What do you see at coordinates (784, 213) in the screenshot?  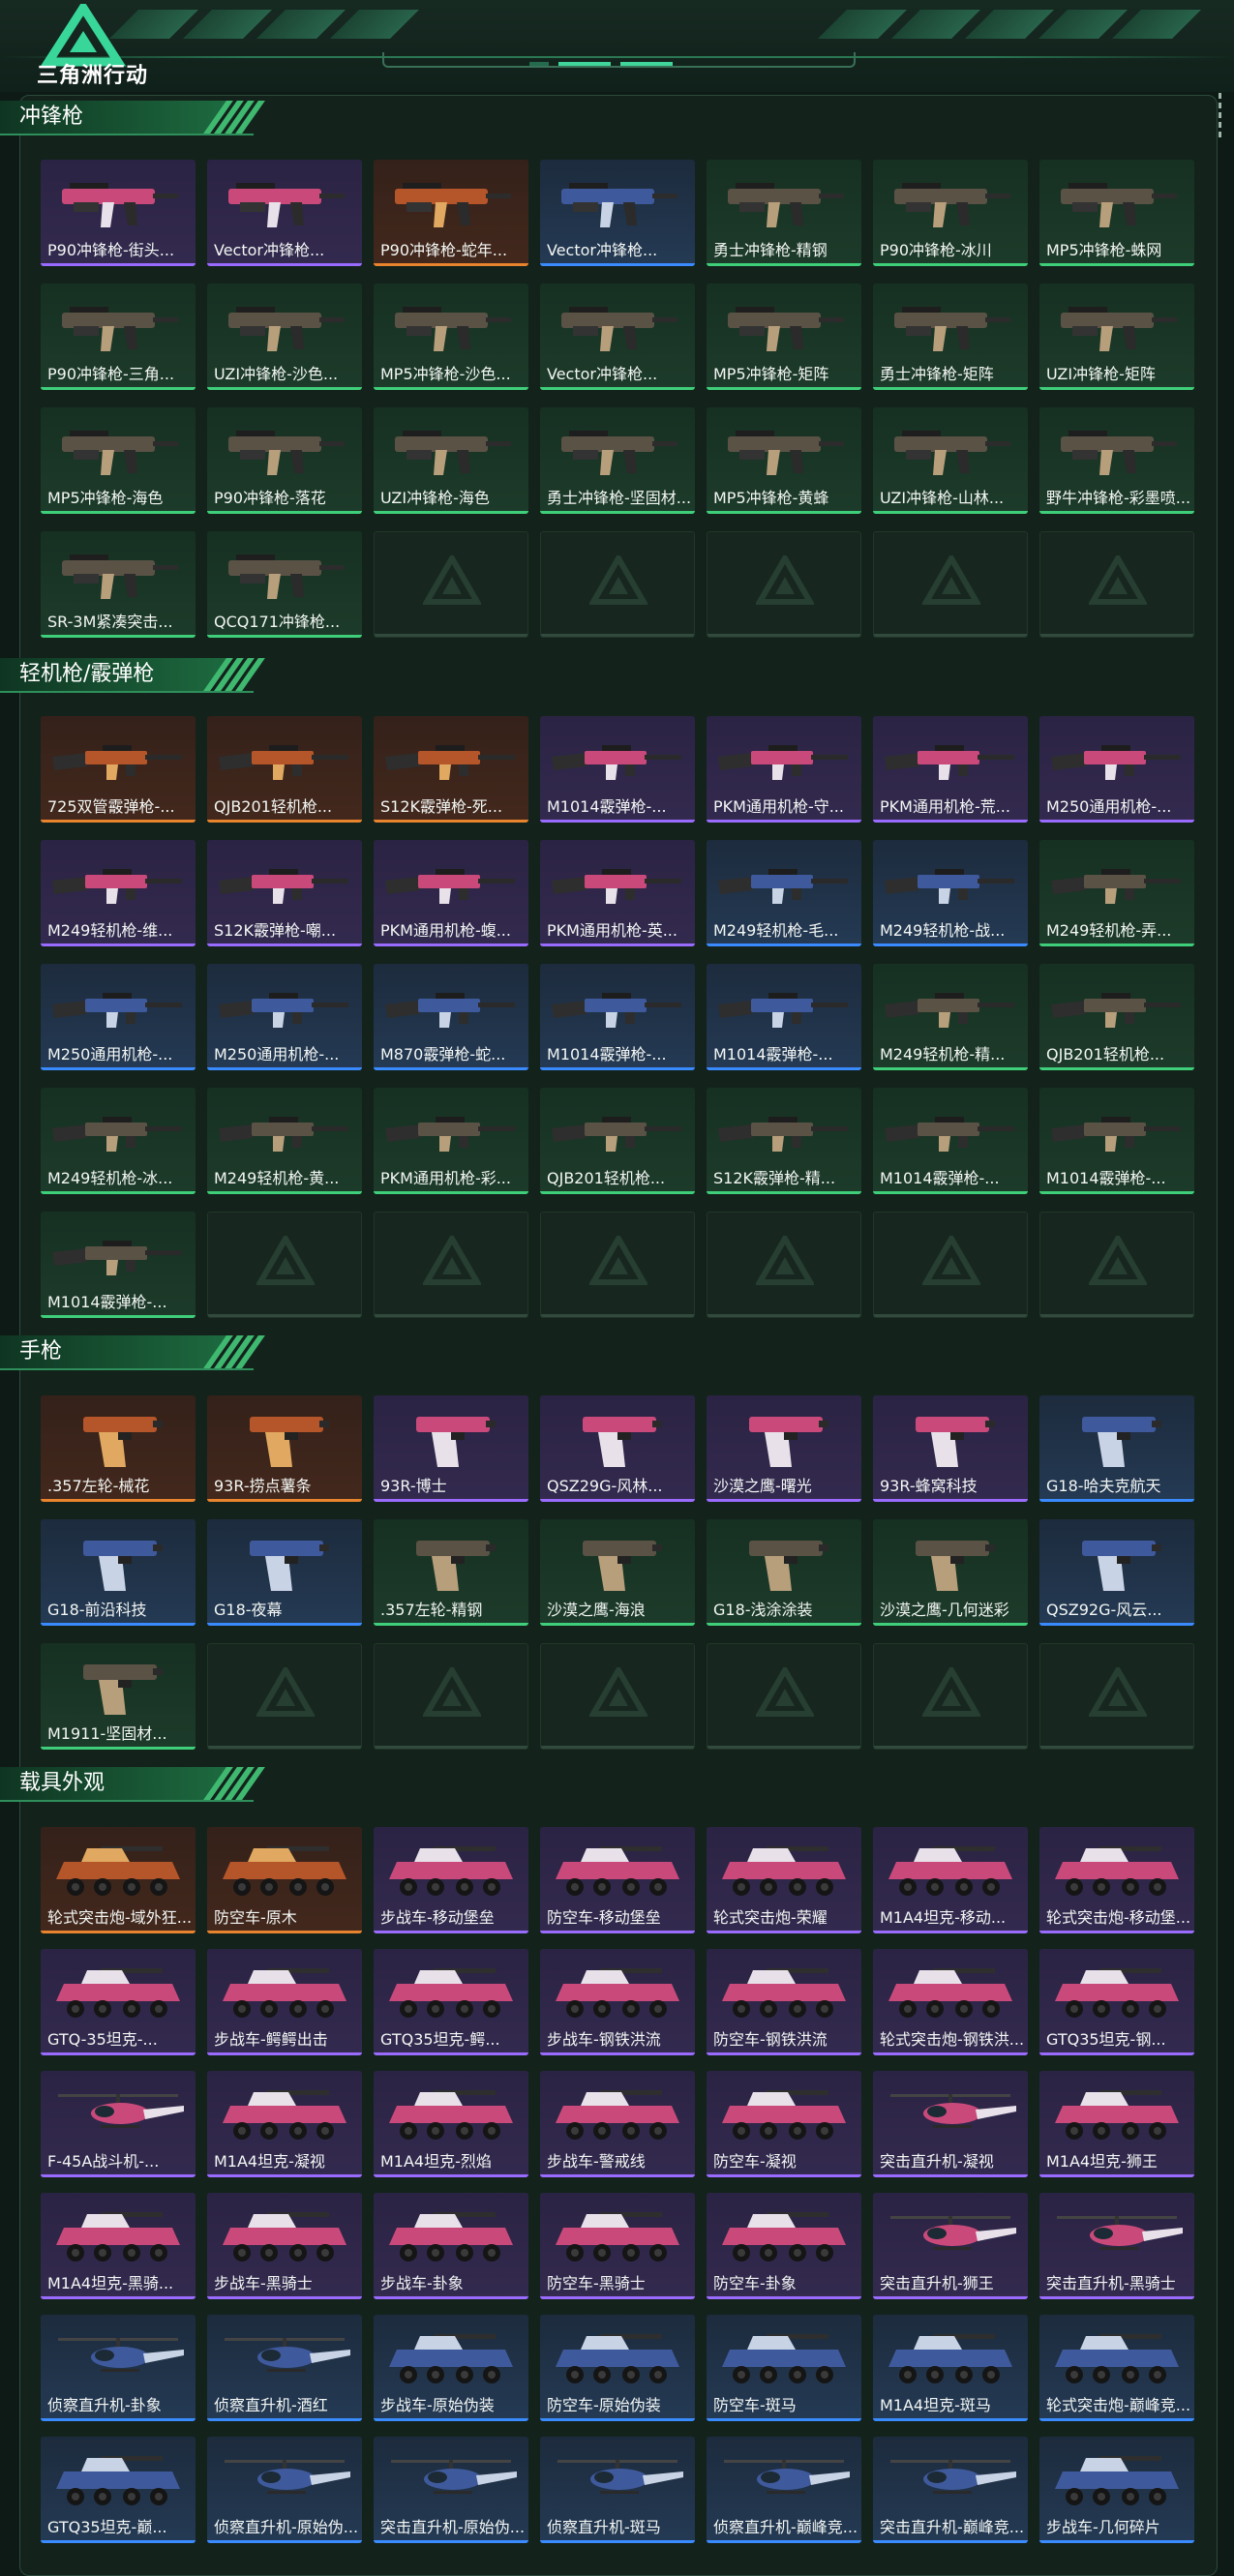 I see `item-card: 勇士冲锋枪-精钢` at bounding box center [784, 213].